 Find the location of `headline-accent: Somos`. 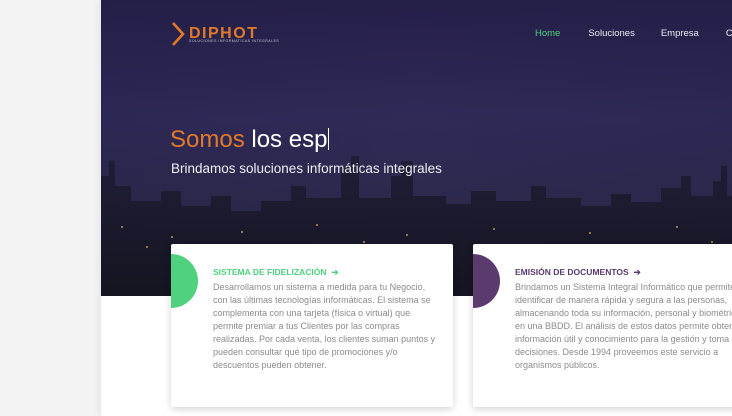

headline-accent: Somos is located at coordinates (207, 139).